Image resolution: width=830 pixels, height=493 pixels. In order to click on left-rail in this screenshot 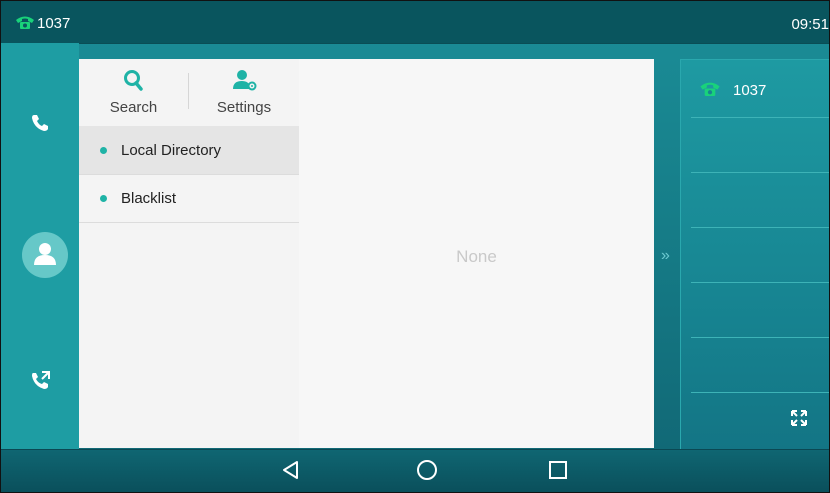, I will do `click(40, 246)`.